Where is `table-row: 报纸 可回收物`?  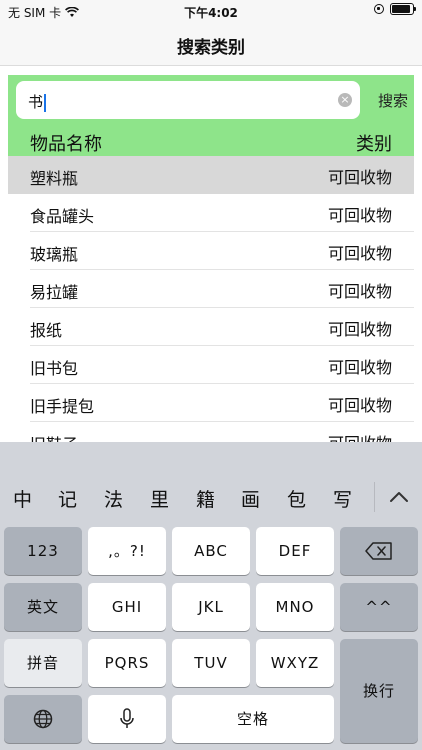
table-row: 报纸 可回收物 is located at coordinates (211, 327).